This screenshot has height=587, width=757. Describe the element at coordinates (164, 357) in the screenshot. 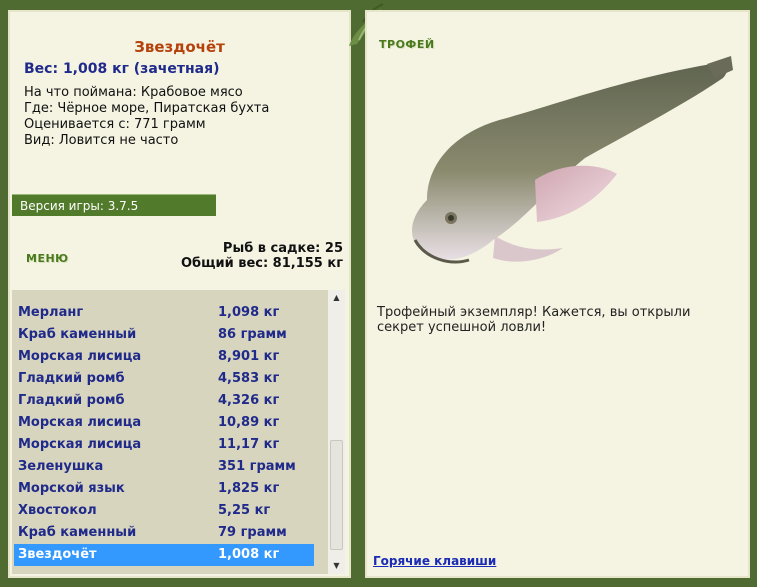

I see `fish-list-row: Морская лисица 8,901 кг` at that location.